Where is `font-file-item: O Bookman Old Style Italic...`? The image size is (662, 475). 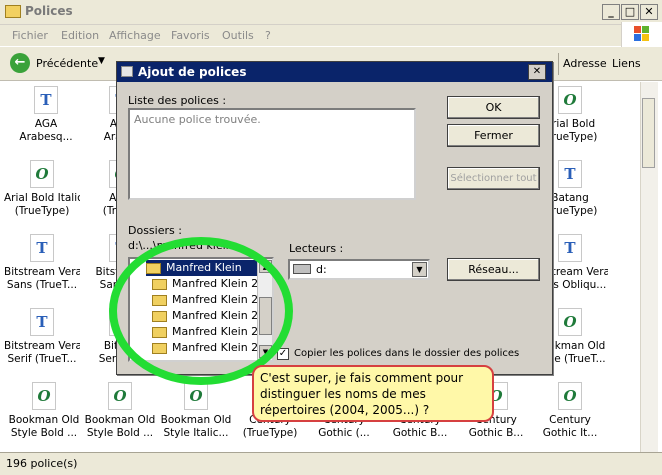
font-file-item: O Bookman Old Style Italic... is located at coordinates (196, 411).